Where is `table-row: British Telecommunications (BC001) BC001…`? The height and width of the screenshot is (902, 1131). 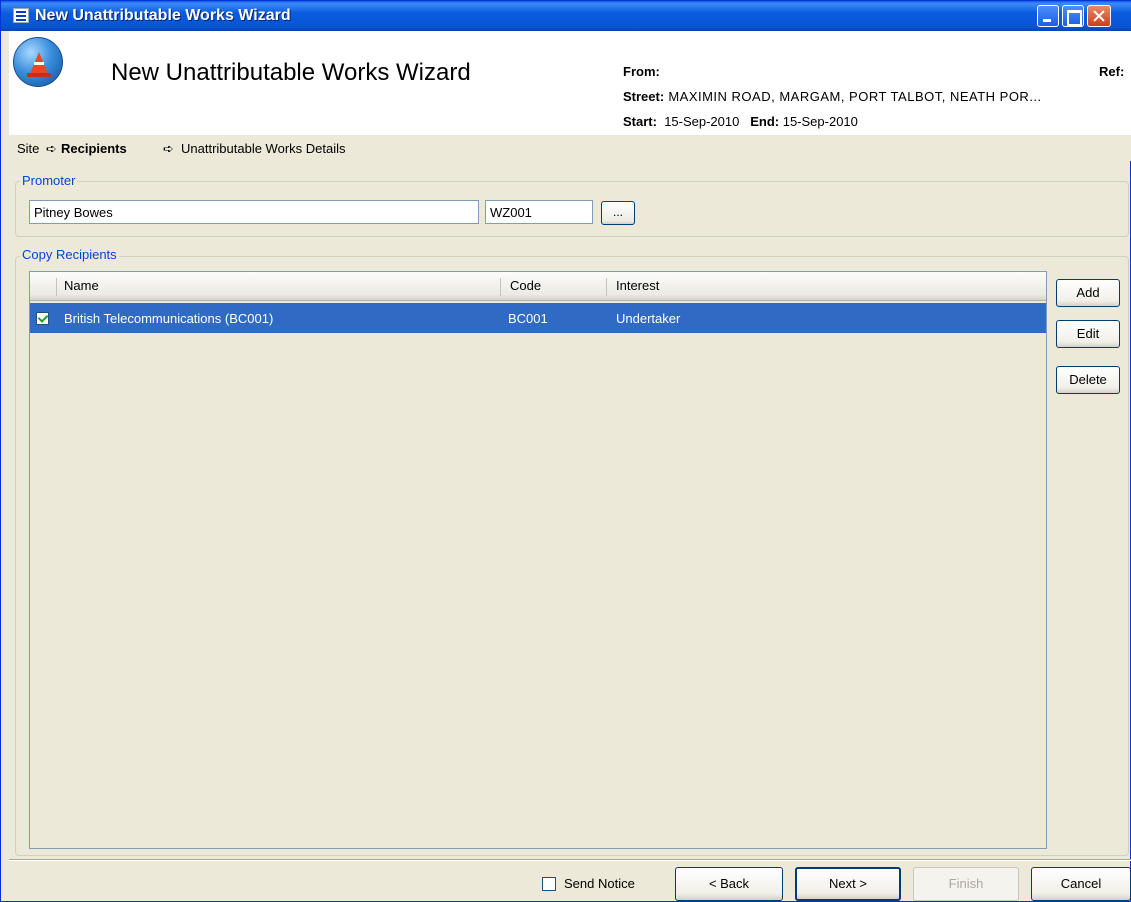 table-row: British Telecommunications (BC001) BC001… is located at coordinates (538, 318).